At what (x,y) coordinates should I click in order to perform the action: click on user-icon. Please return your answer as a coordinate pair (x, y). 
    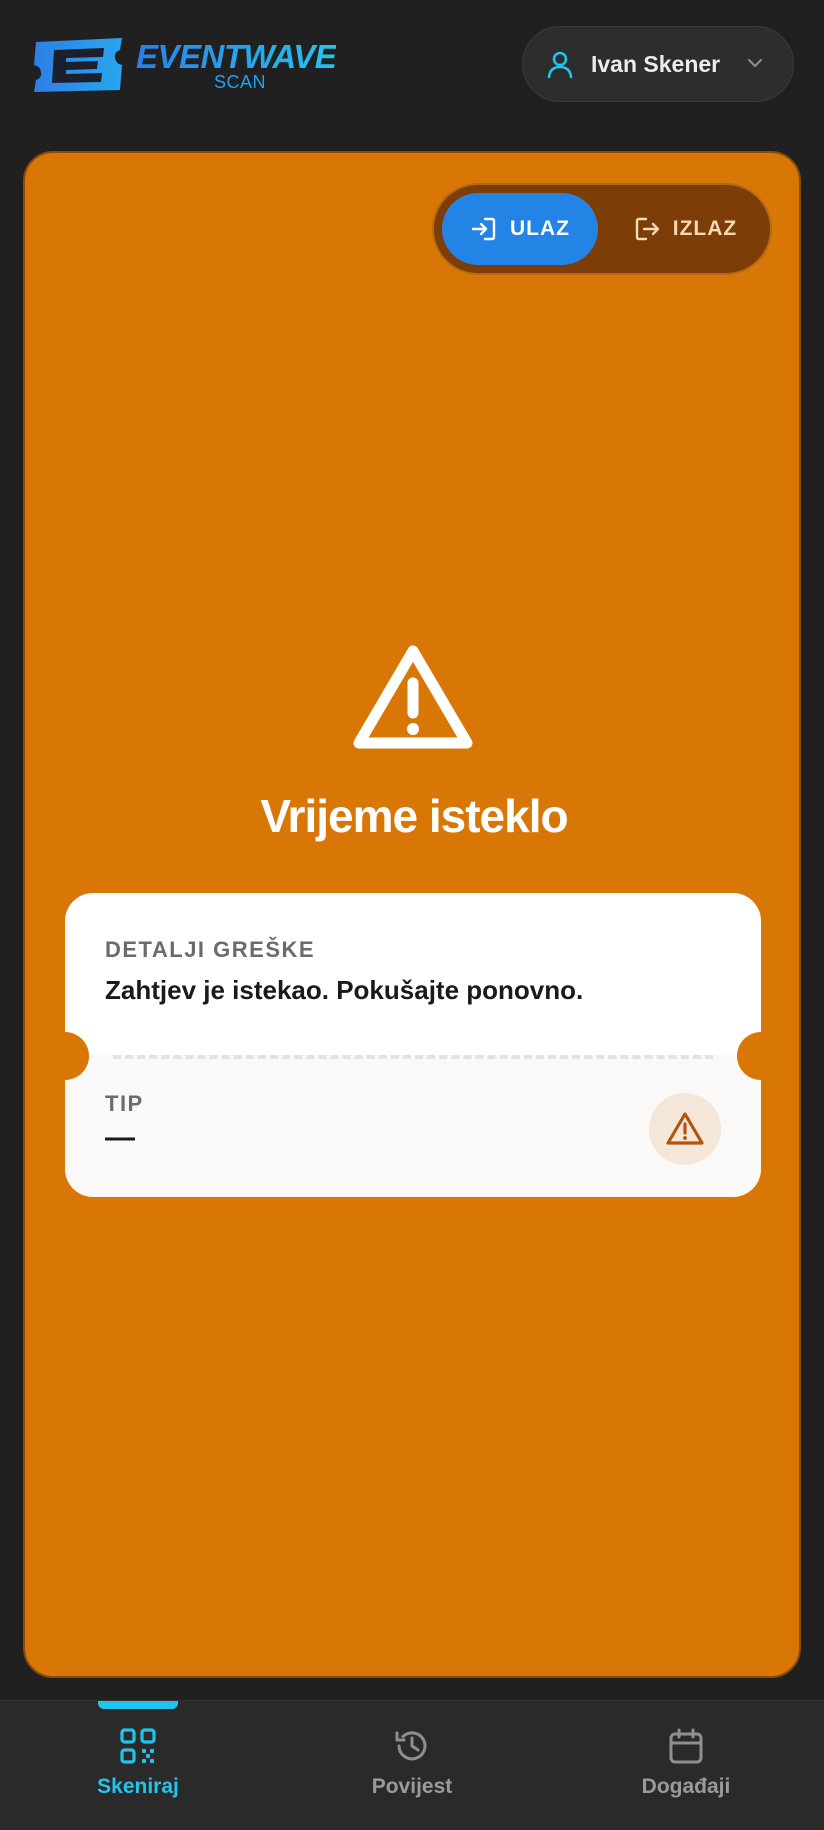
    Looking at the image, I should click on (560, 65).